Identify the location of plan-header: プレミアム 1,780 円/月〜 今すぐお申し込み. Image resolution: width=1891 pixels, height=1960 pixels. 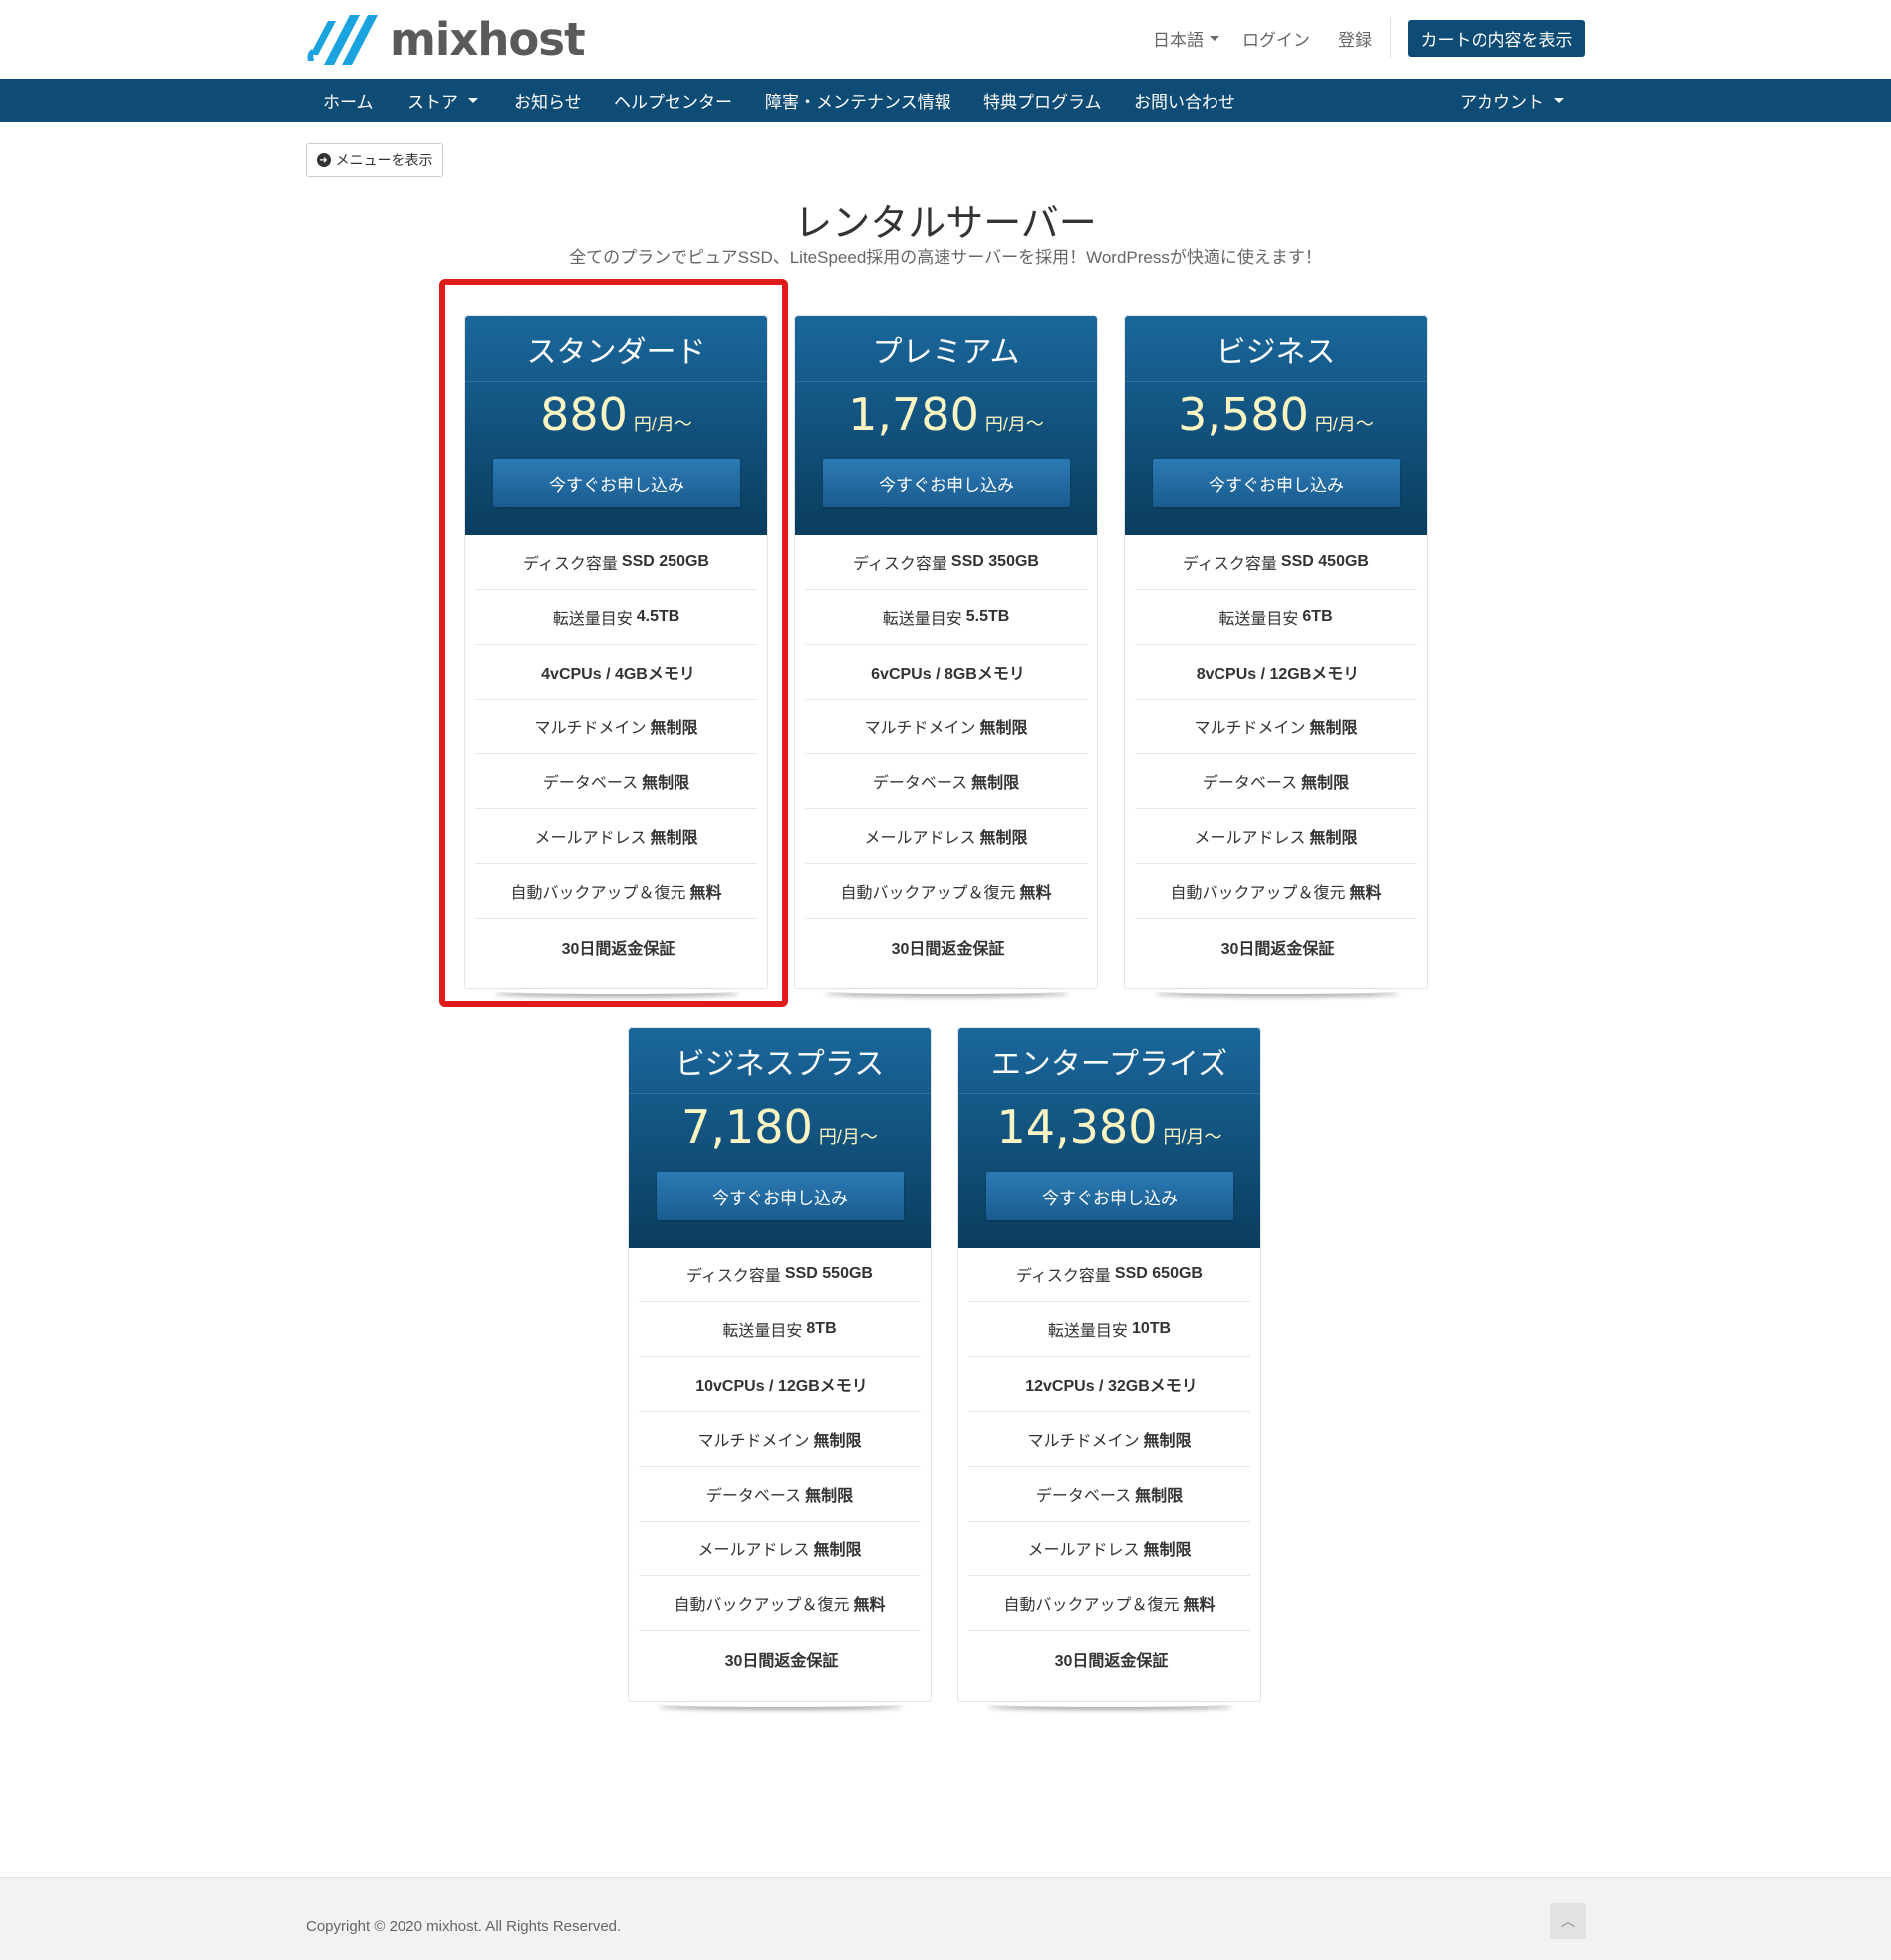
(946, 425).